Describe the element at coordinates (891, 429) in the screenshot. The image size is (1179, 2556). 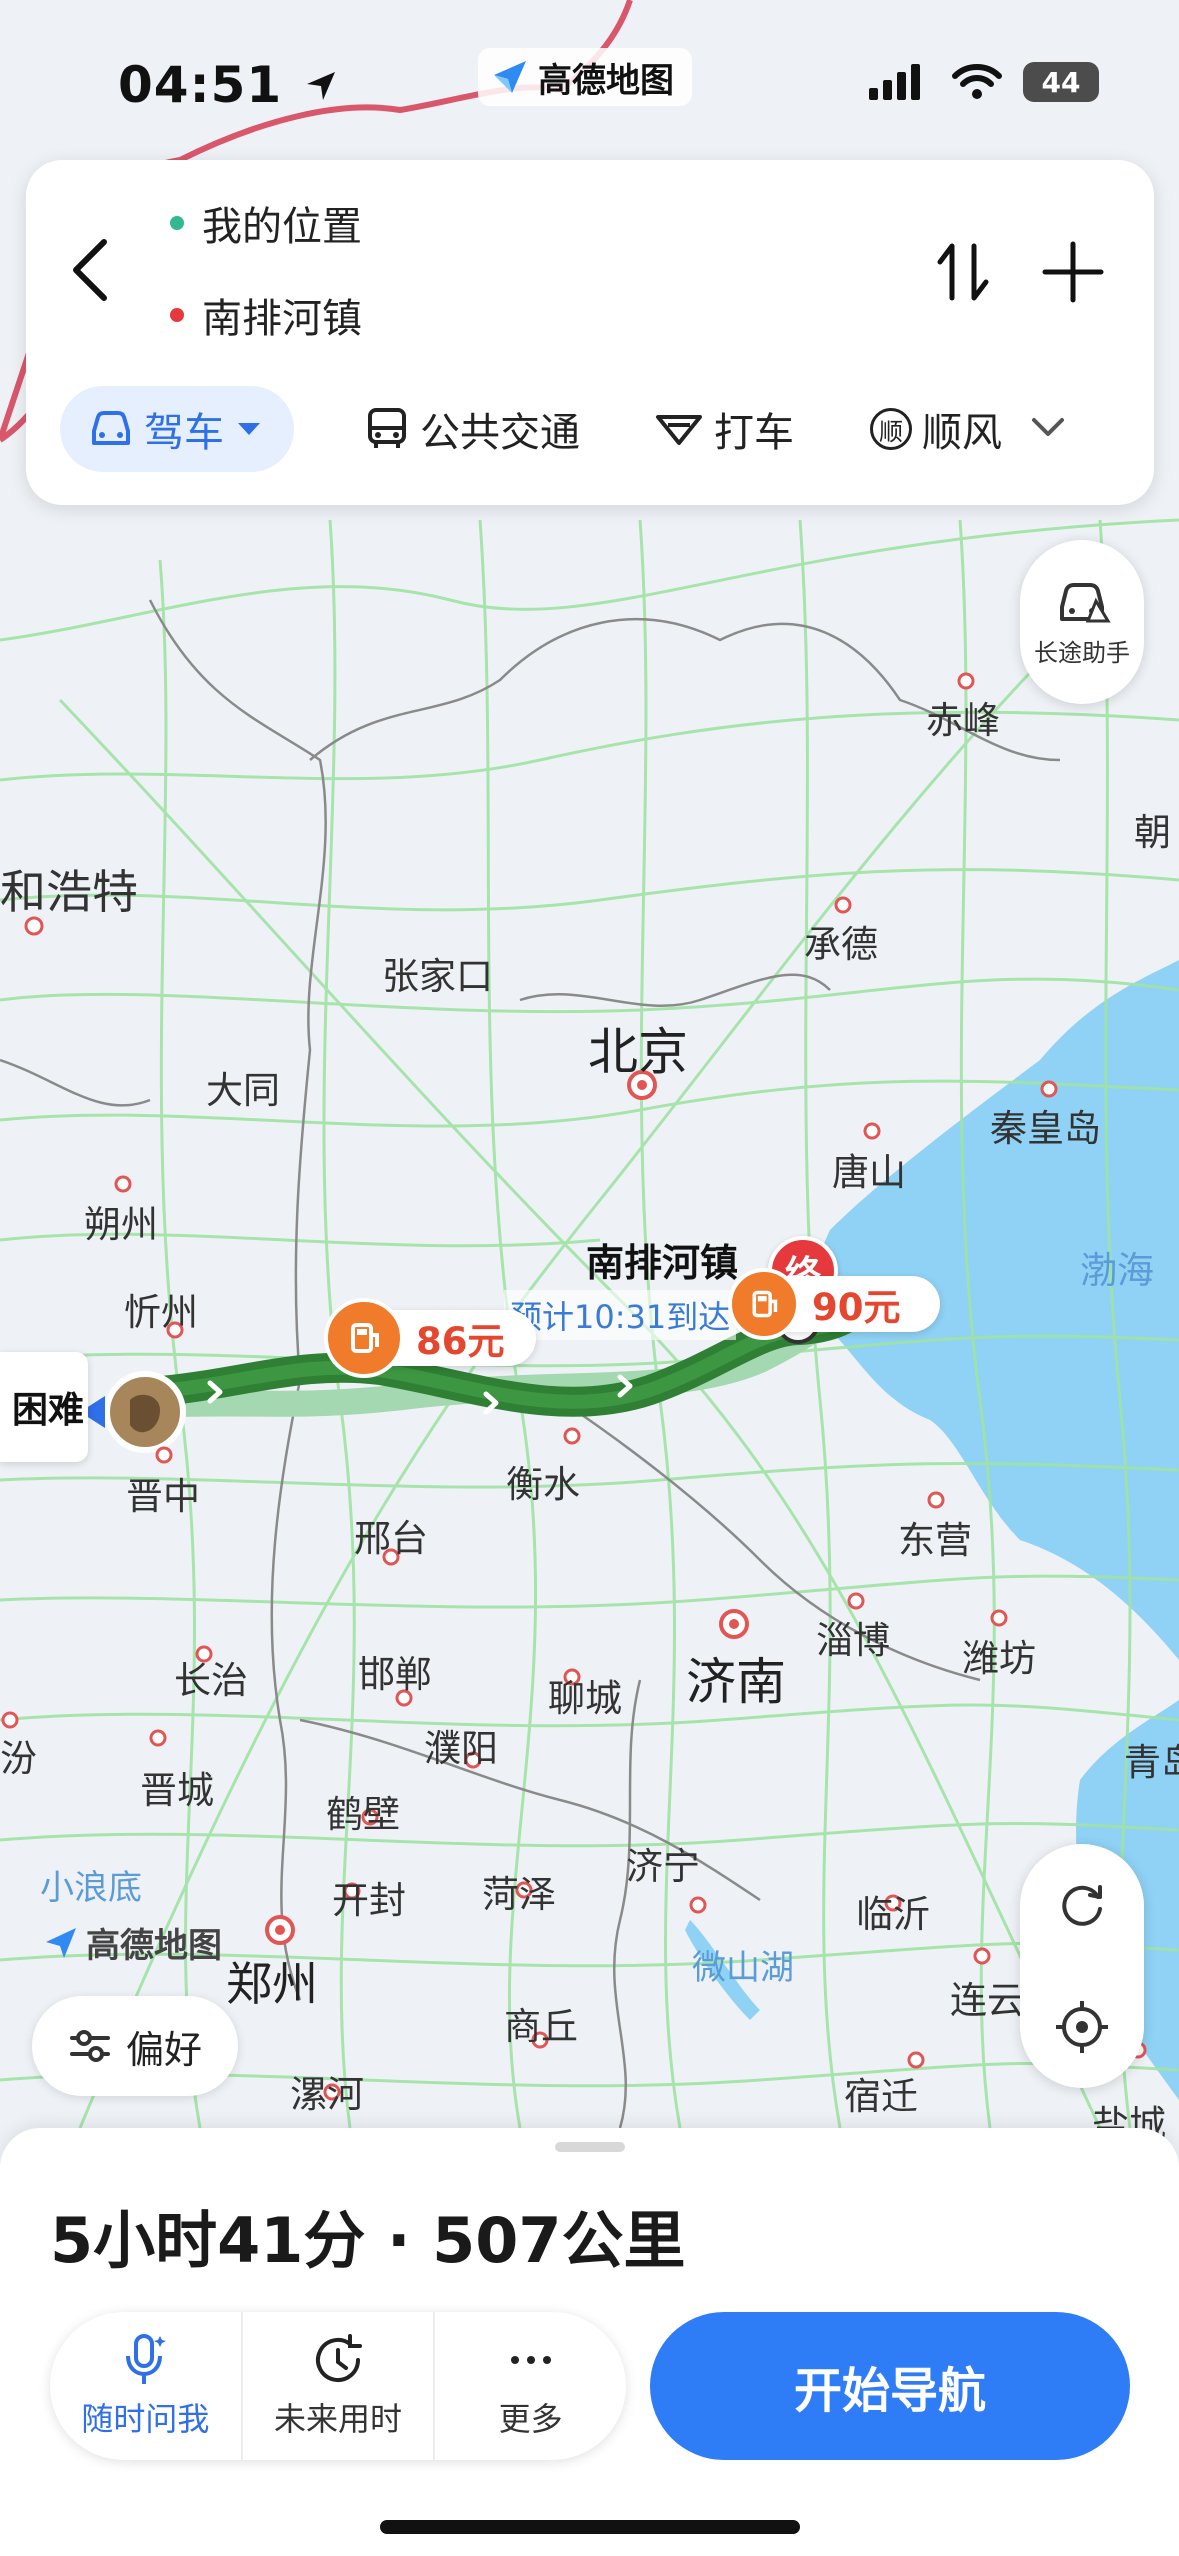
I see `carpool-icon: 顺` at that location.